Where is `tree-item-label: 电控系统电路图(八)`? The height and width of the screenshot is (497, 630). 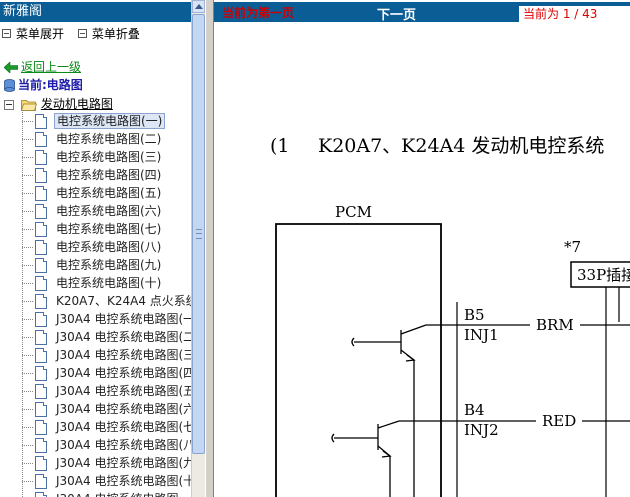
tree-item-label: 电控系统电路图(八) is located at coordinates (109, 247).